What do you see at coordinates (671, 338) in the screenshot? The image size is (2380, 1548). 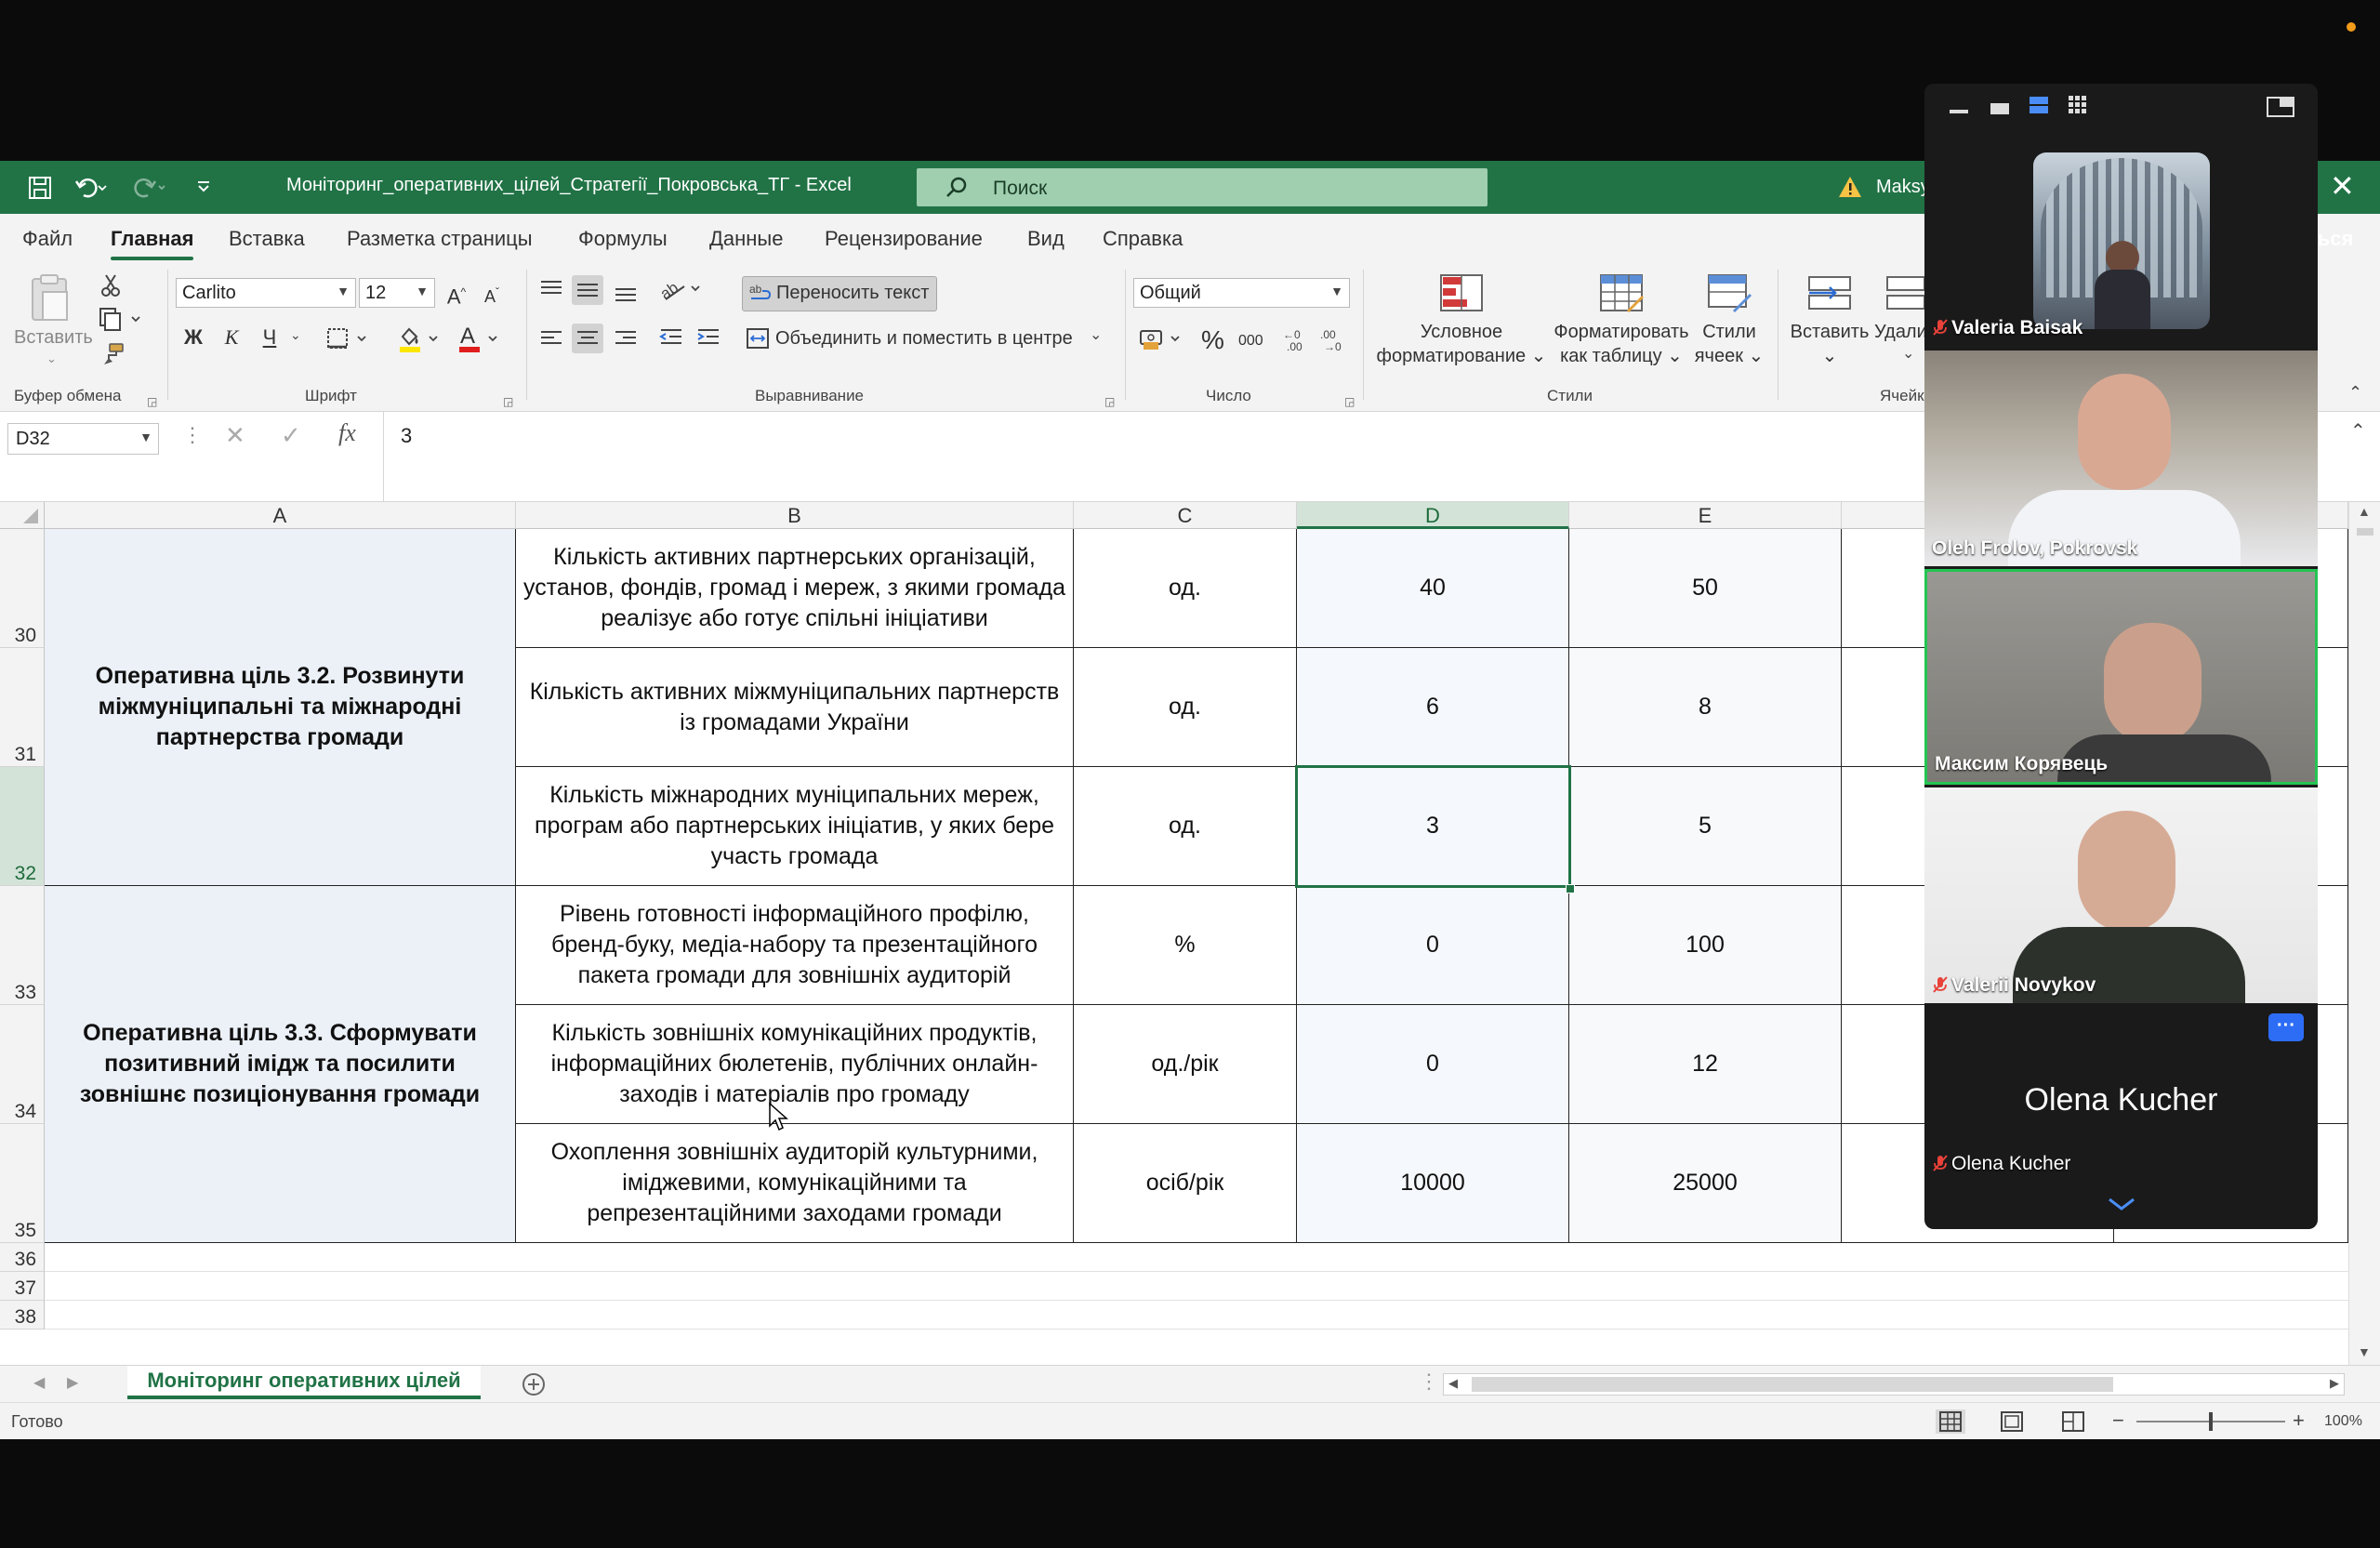 I see `decrease-indent-icon` at bounding box center [671, 338].